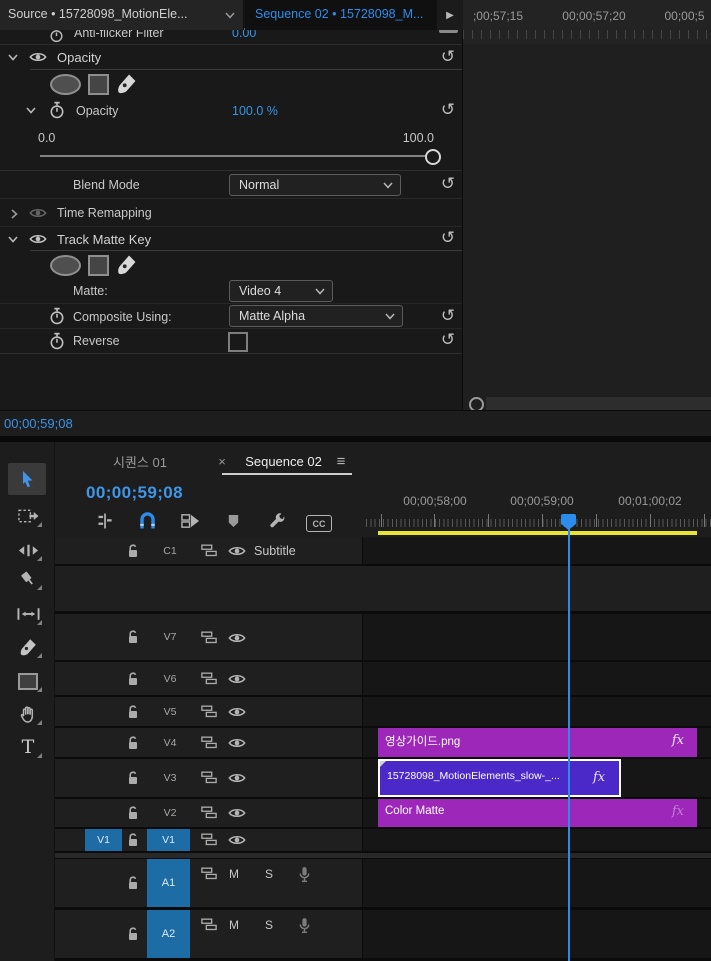  Describe the element at coordinates (28, 579) in the screenshot. I see `razor-tool` at that location.